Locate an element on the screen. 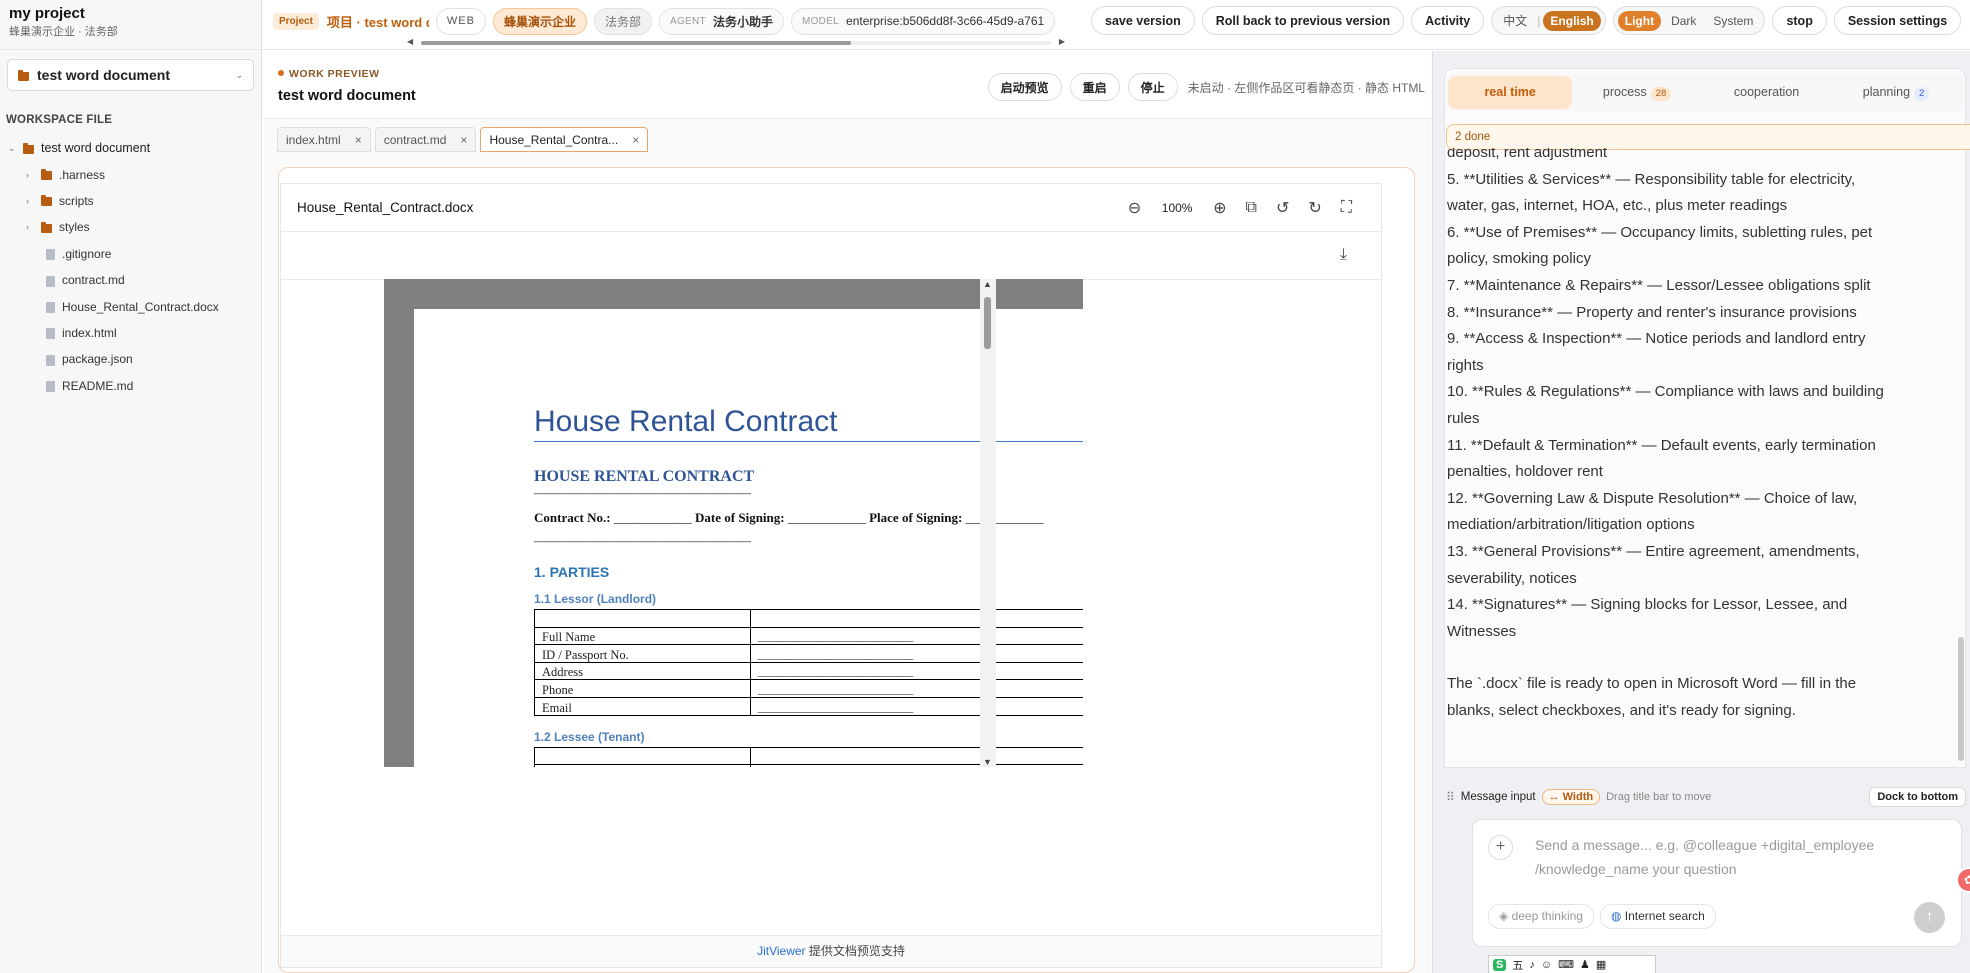 The width and height of the screenshot is (1970, 973). tab-index-html: index.html × is located at coordinates (324, 139).